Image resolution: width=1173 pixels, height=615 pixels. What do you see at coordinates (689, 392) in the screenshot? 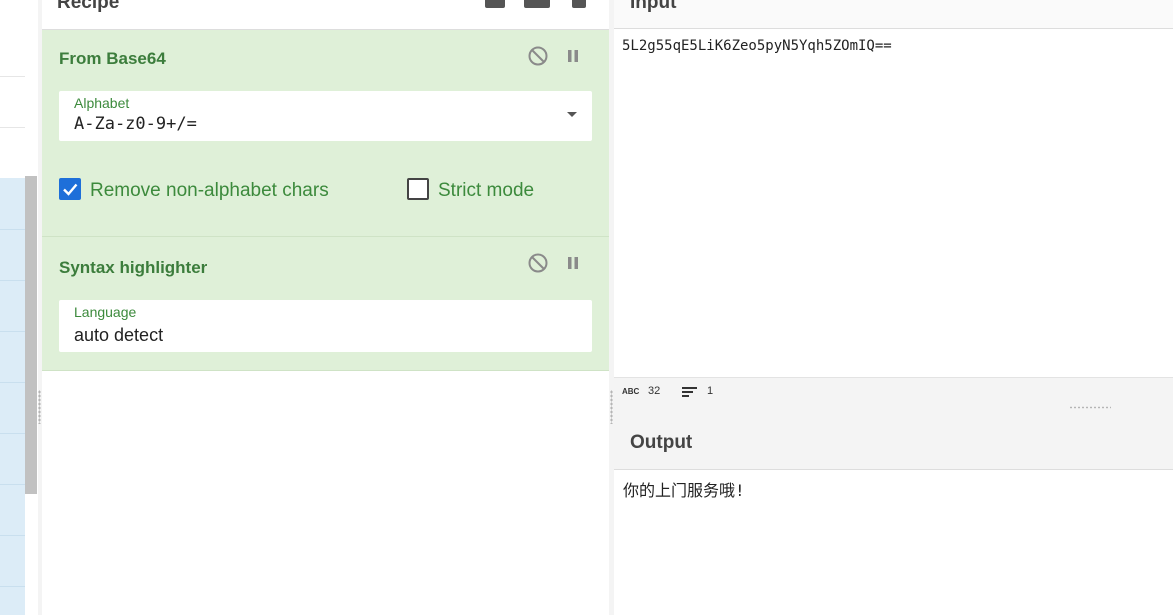
I see `lines-icon` at bounding box center [689, 392].